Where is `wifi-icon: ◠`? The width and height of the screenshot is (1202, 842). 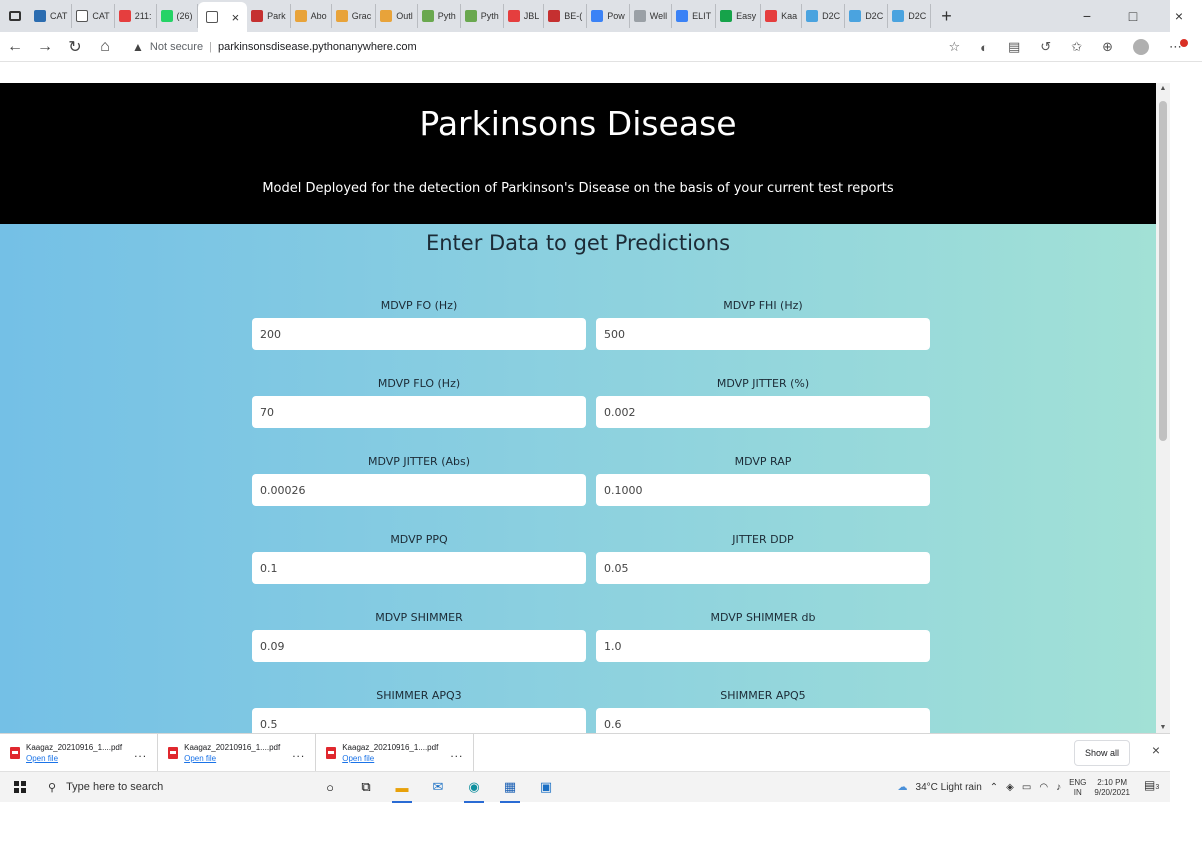
wifi-icon: ◠ is located at coordinates (1043, 787).